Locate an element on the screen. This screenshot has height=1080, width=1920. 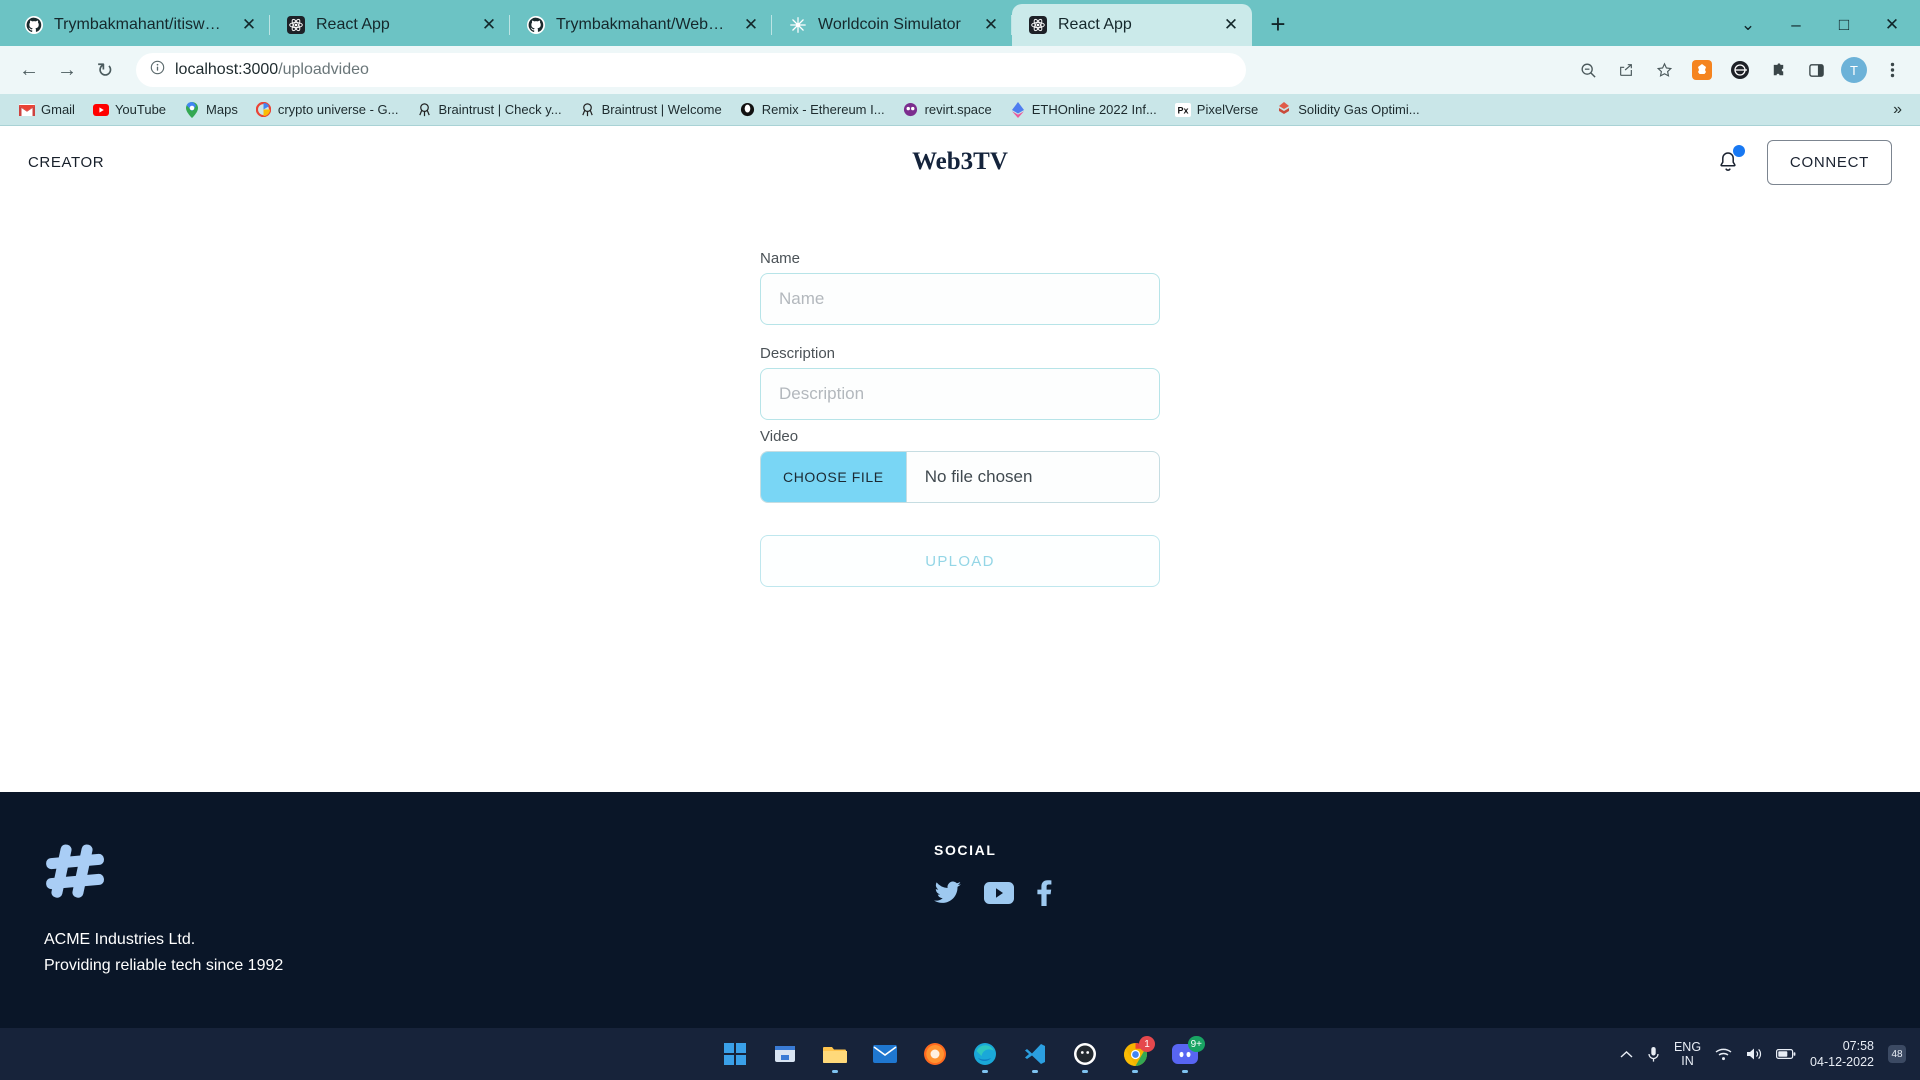
file-picker: CHOOSE FILE No file chosen is located at coordinates (960, 477).